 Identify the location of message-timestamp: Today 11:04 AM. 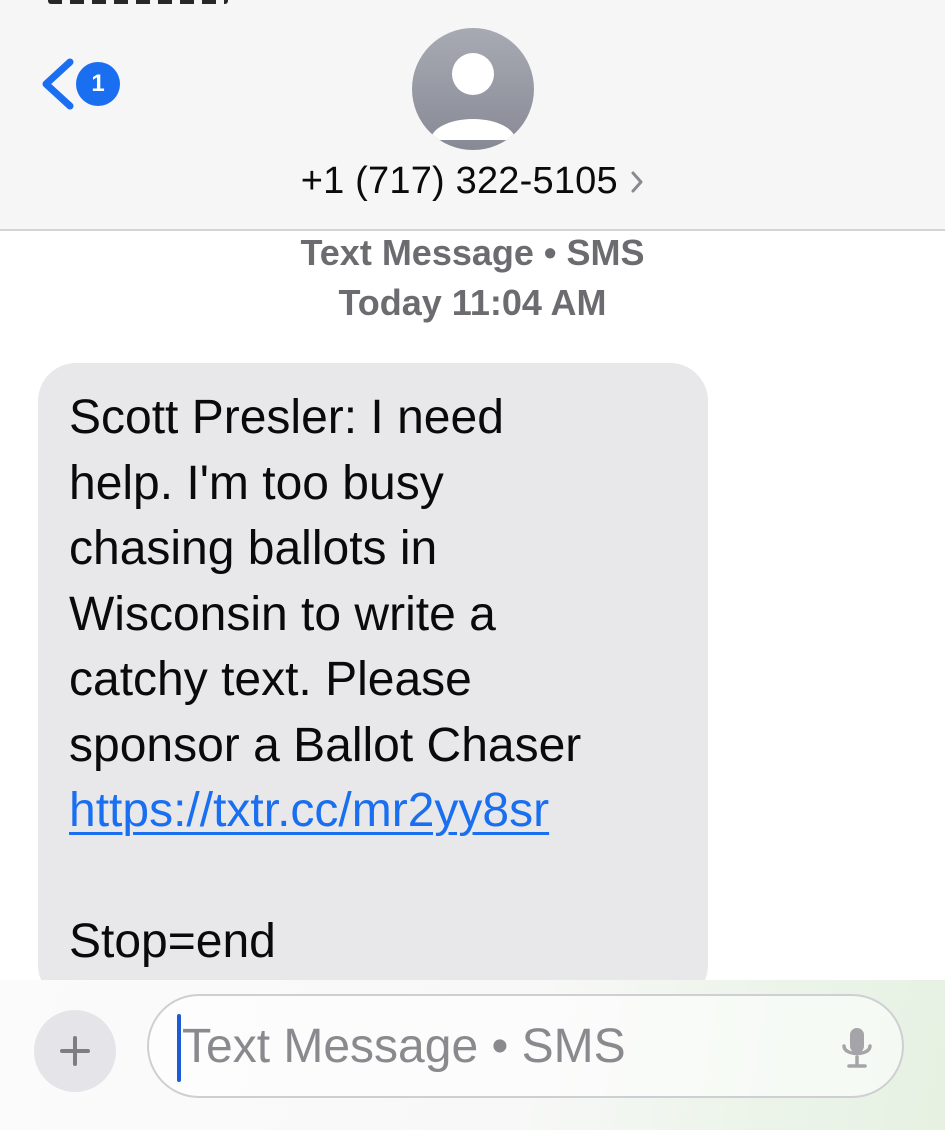
(472, 302).